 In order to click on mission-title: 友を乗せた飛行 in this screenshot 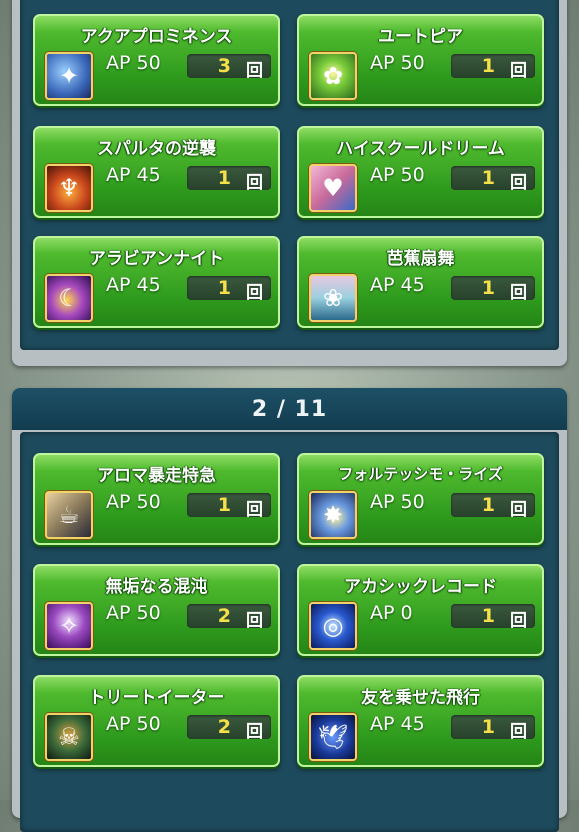, I will do `click(420, 698)`.